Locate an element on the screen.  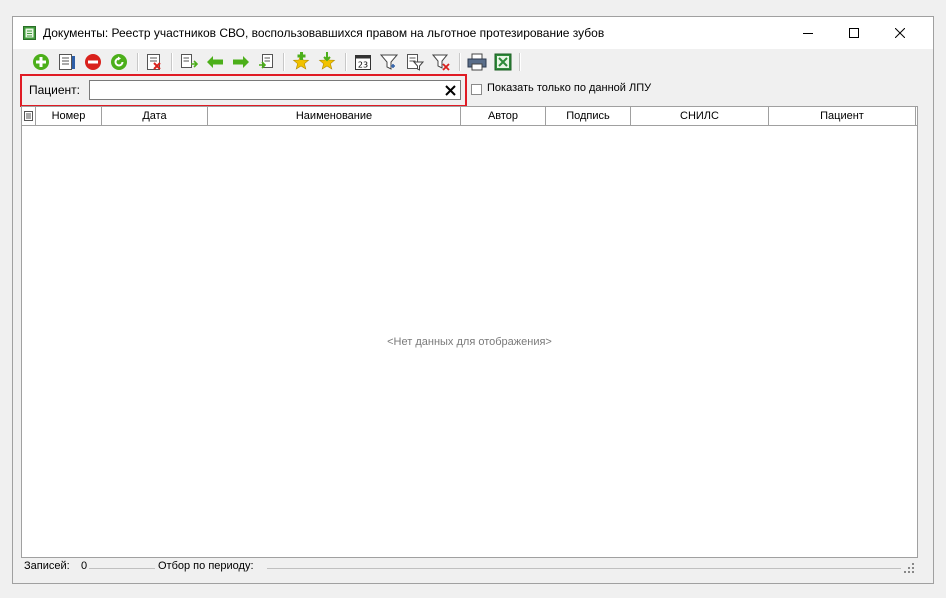
close-icon is located at coordinates (900, 33).